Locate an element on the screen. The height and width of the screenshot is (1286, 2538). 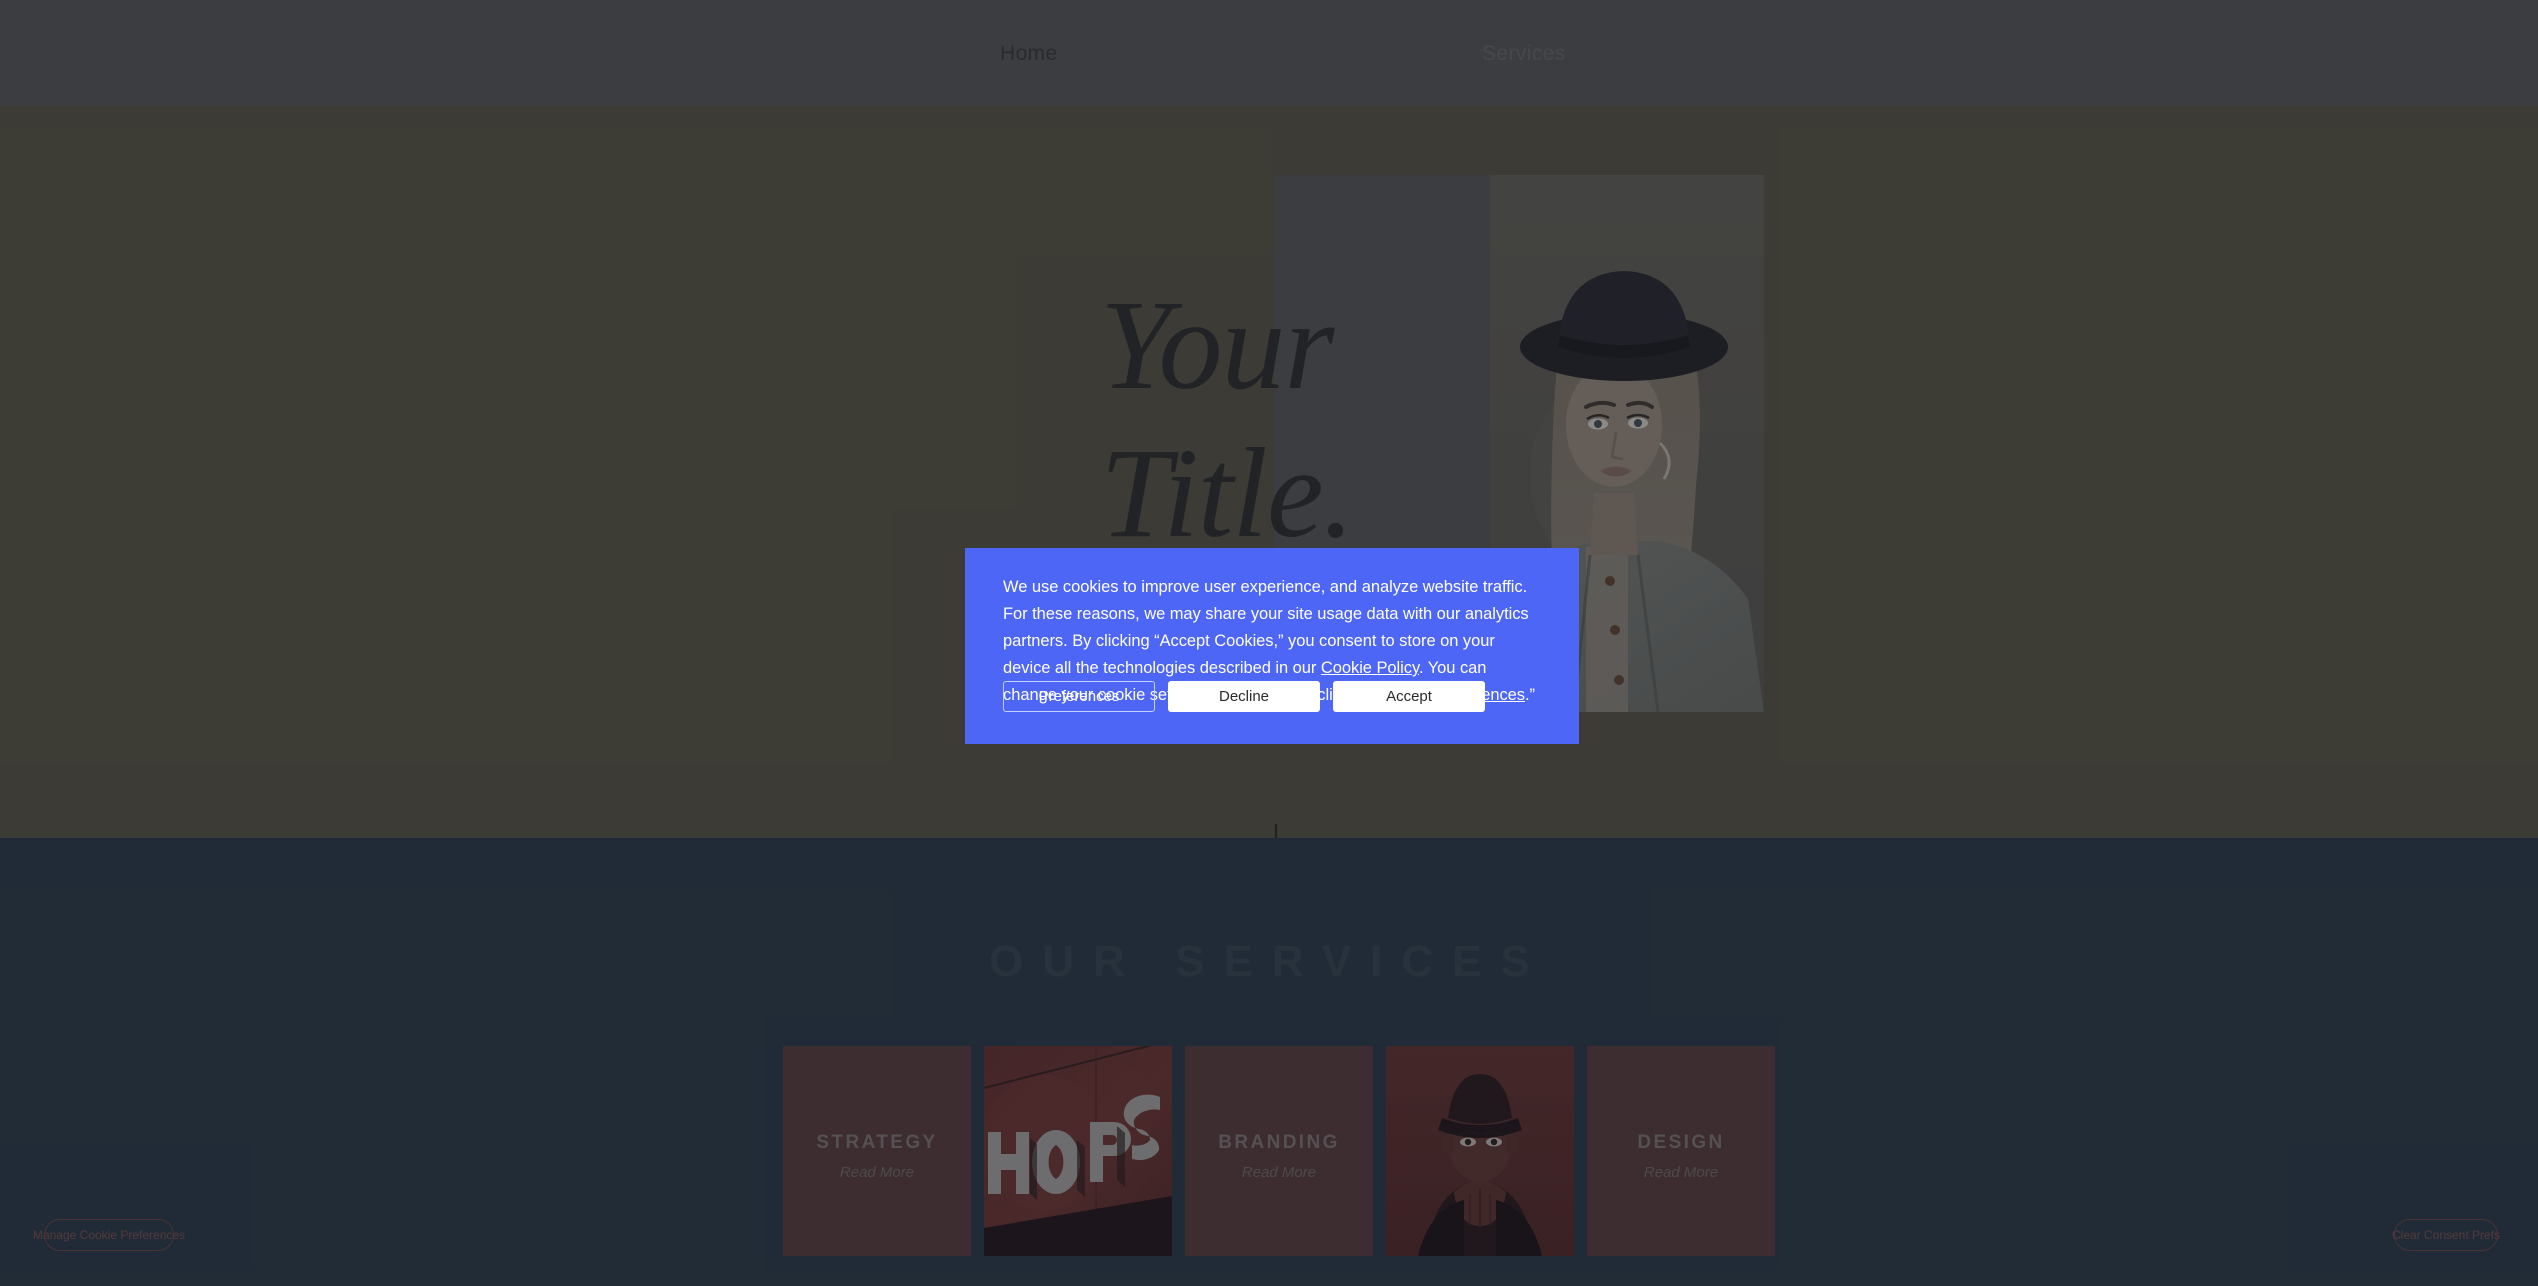
service-card-image-portrait is located at coordinates (1480, 1151).